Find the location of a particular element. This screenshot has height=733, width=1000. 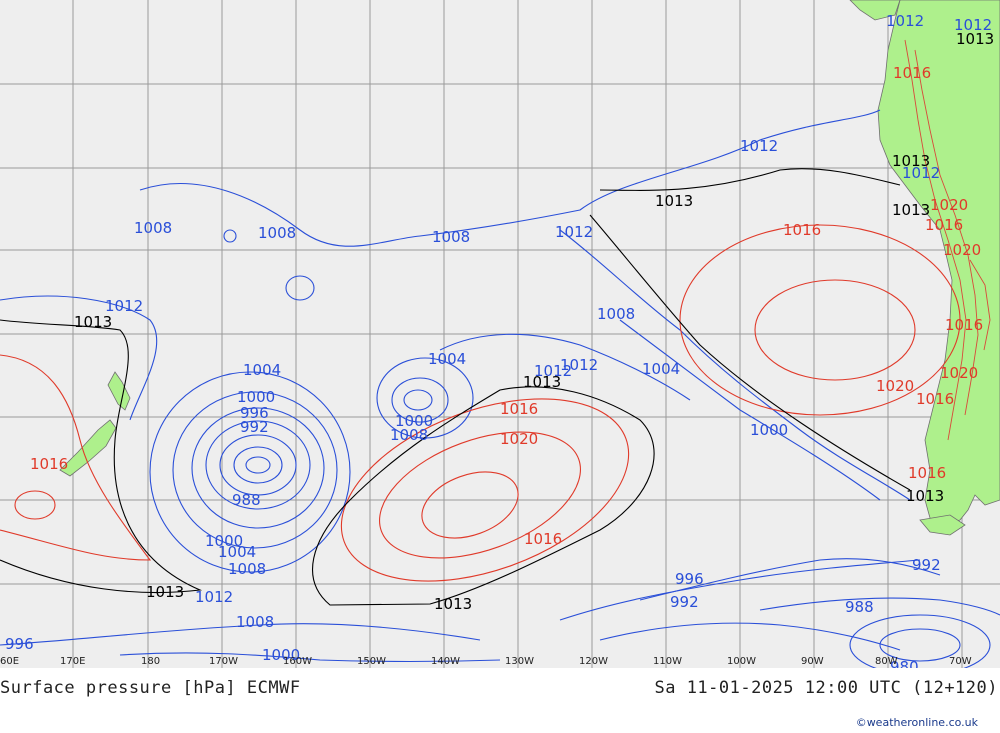

lon-label: 80W is located at coordinates (886, 661).